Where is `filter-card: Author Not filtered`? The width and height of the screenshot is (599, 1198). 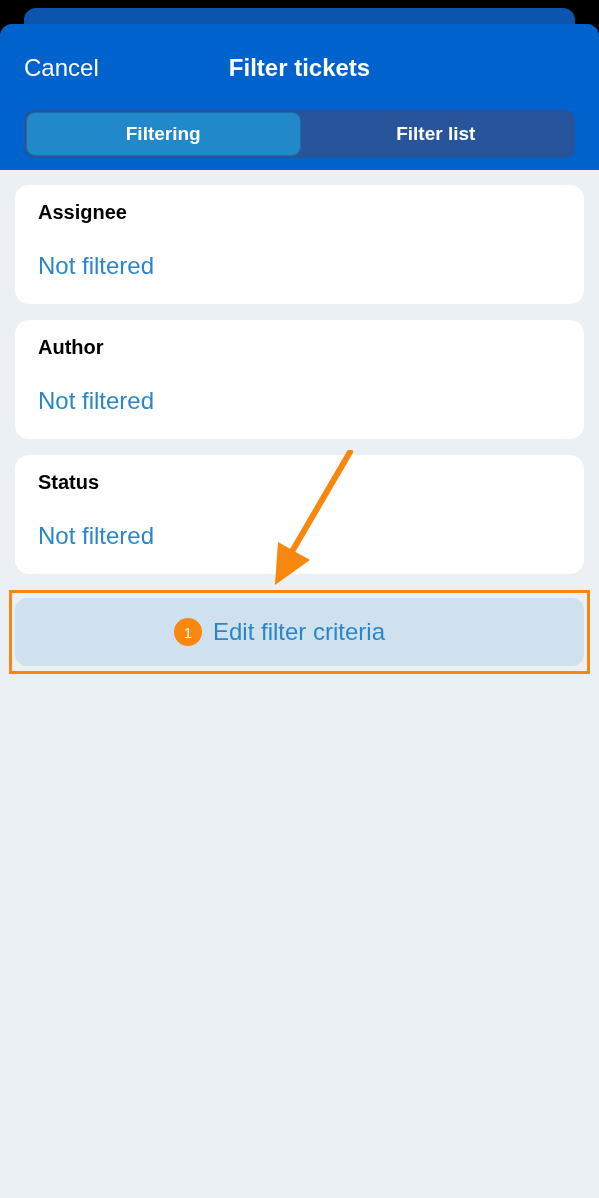
filter-card: Author Not filtered is located at coordinates (299, 379).